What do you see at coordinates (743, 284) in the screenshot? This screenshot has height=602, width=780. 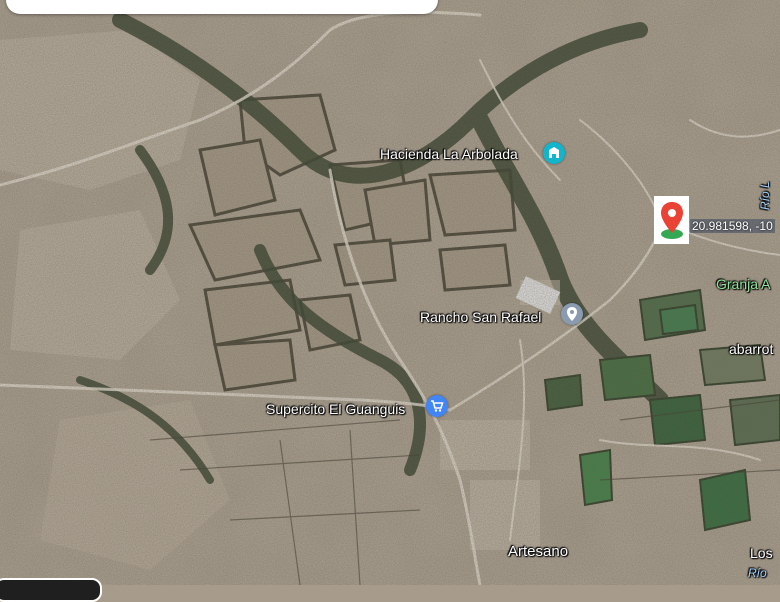 I see `poi-label-granja: Granja A` at bounding box center [743, 284].